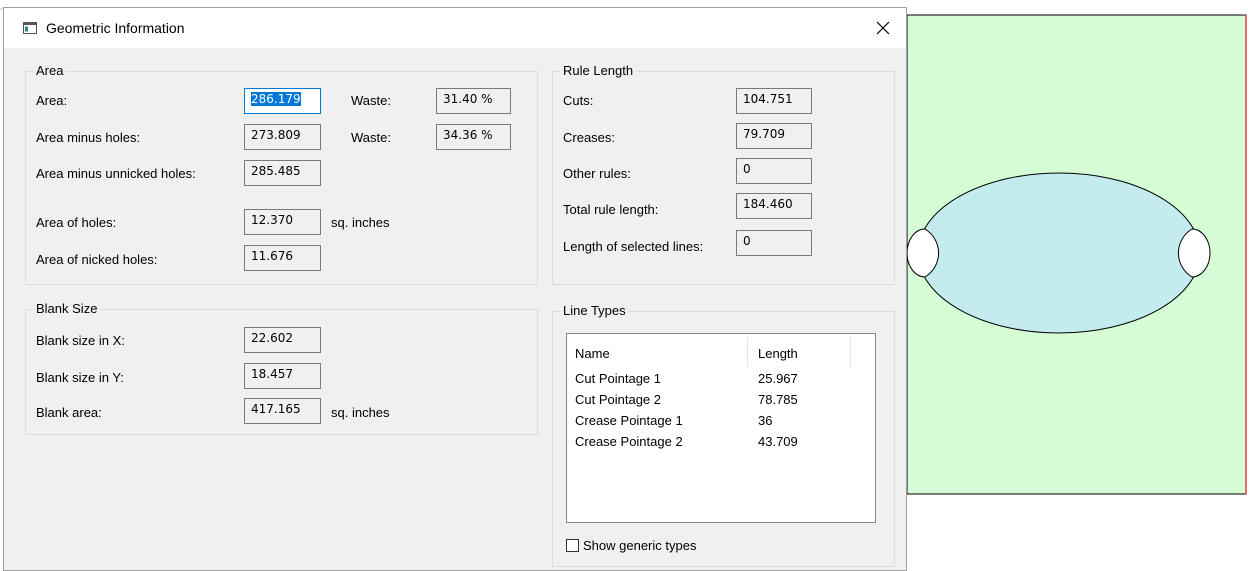 This screenshot has height=571, width=1249. Describe the element at coordinates (360, 412) in the screenshot. I see `blank-area-unit-label: sq. inches` at that location.